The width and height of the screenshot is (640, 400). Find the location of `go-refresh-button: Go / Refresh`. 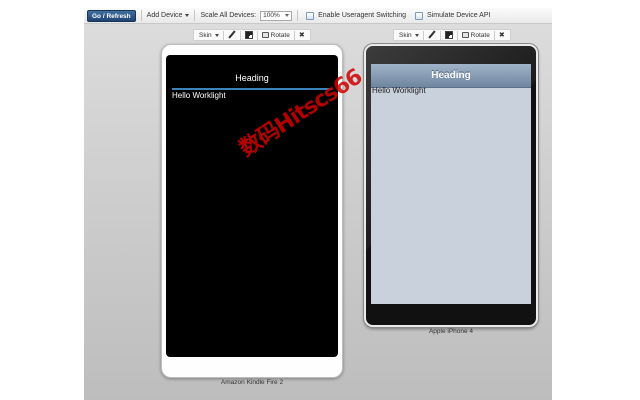

go-refresh-button: Go / Refresh is located at coordinates (111, 15).